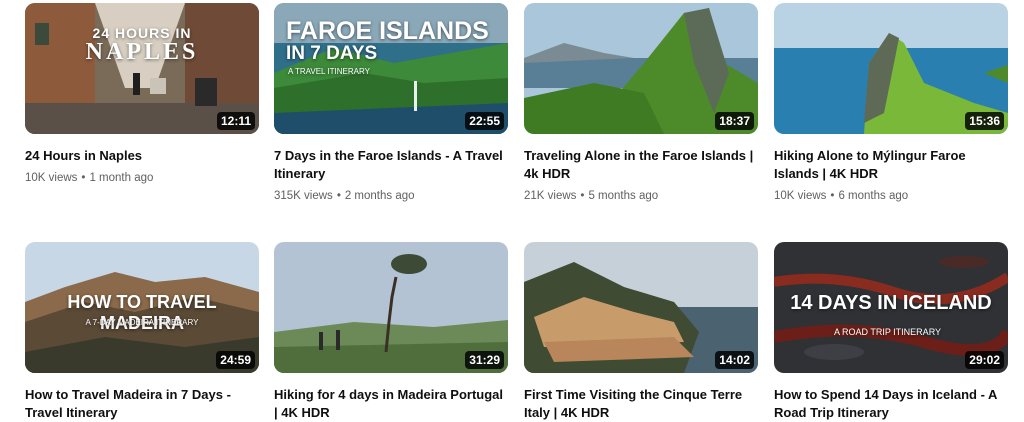 Image resolution: width=1024 pixels, height=422 pixels. Describe the element at coordinates (142, 156) in the screenshot. I see `video-title: 24 Hours in Naples` at that location.